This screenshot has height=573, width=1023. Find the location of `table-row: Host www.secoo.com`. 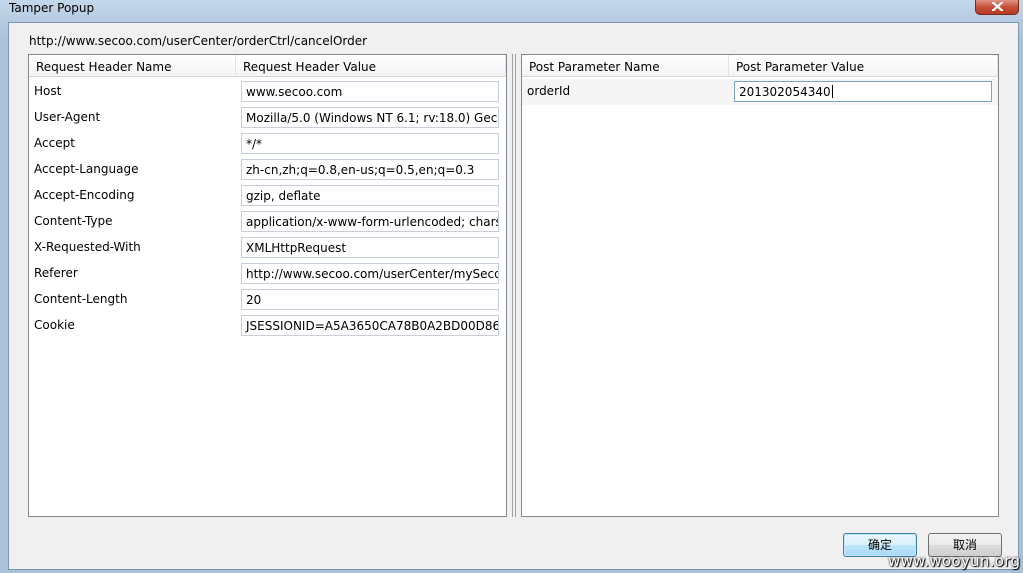

table-row: Host www.secoo.com is located at coordinates (267, 92).